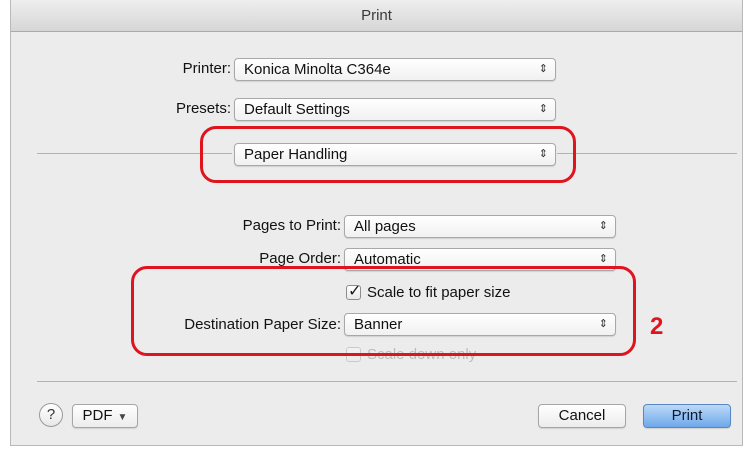 The width and height of the screenshot is (751, 450). I want to click on printer-popup: Konica Minolta C364e ⇕, so click(395, 69).